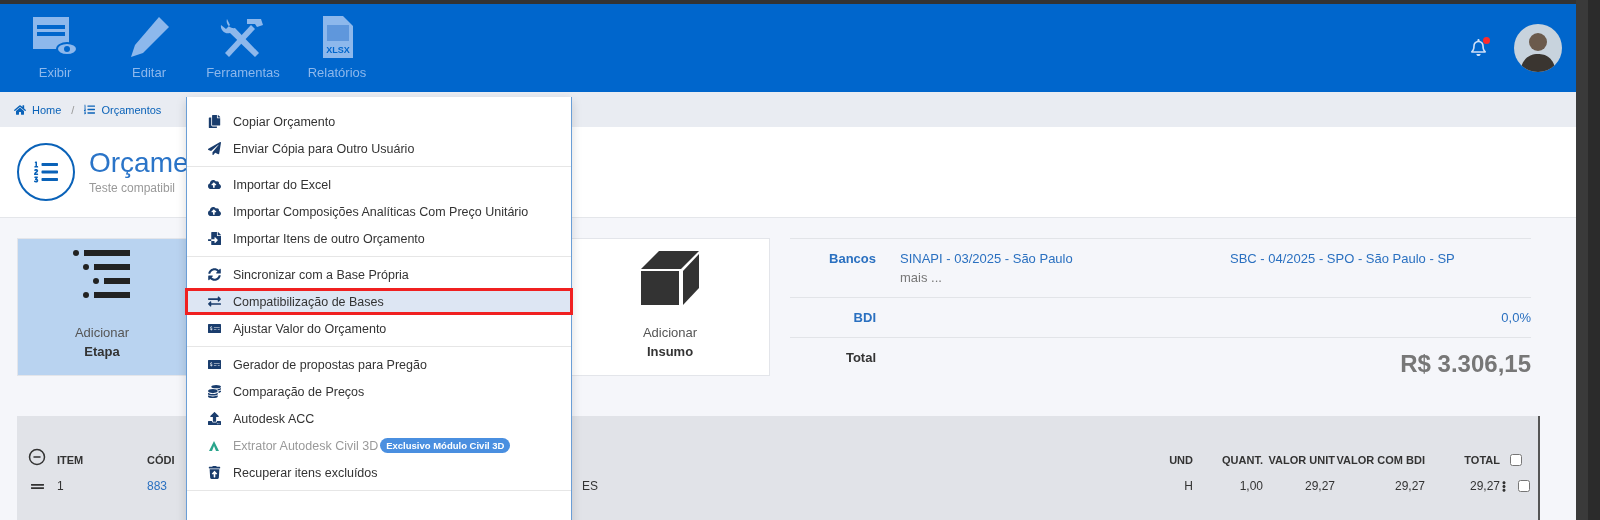 The width and height of the screenshot is (1600, 520). Describe the element at coordinates (1582, 260) in the screenshot. I see `scrollbar` at that location.